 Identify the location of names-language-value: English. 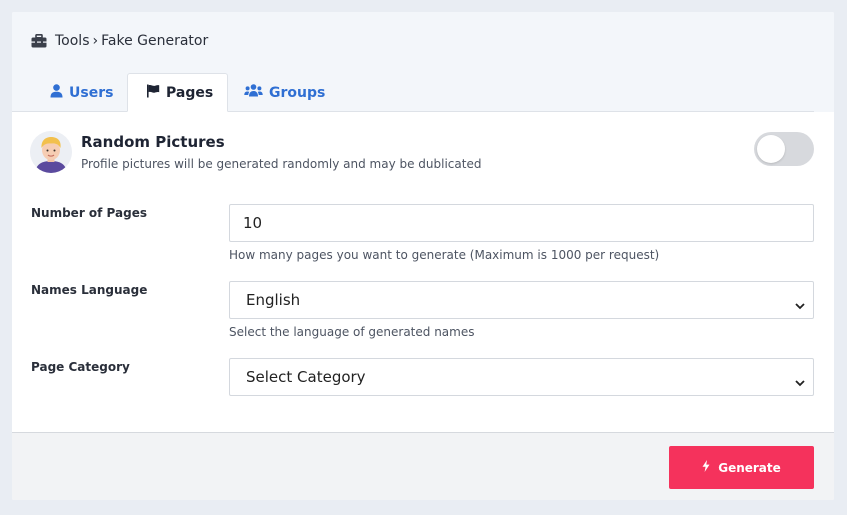
(273, 300).